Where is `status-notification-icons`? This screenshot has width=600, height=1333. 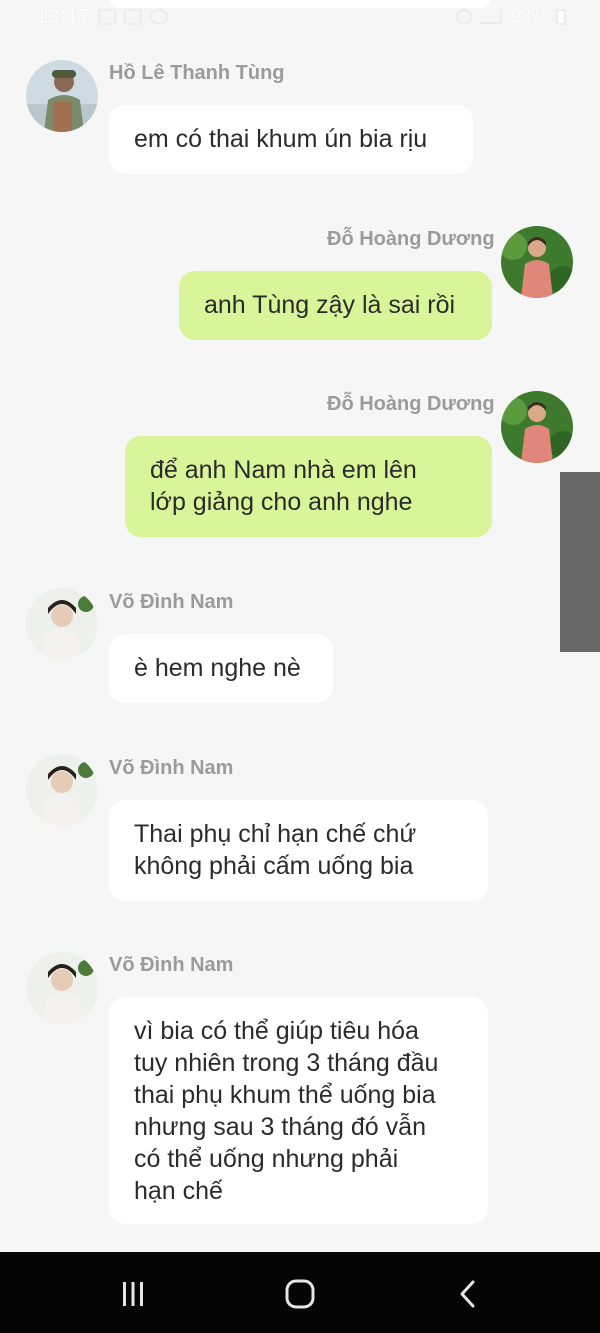
status-notification-icons is located at coordinates (133, 17).